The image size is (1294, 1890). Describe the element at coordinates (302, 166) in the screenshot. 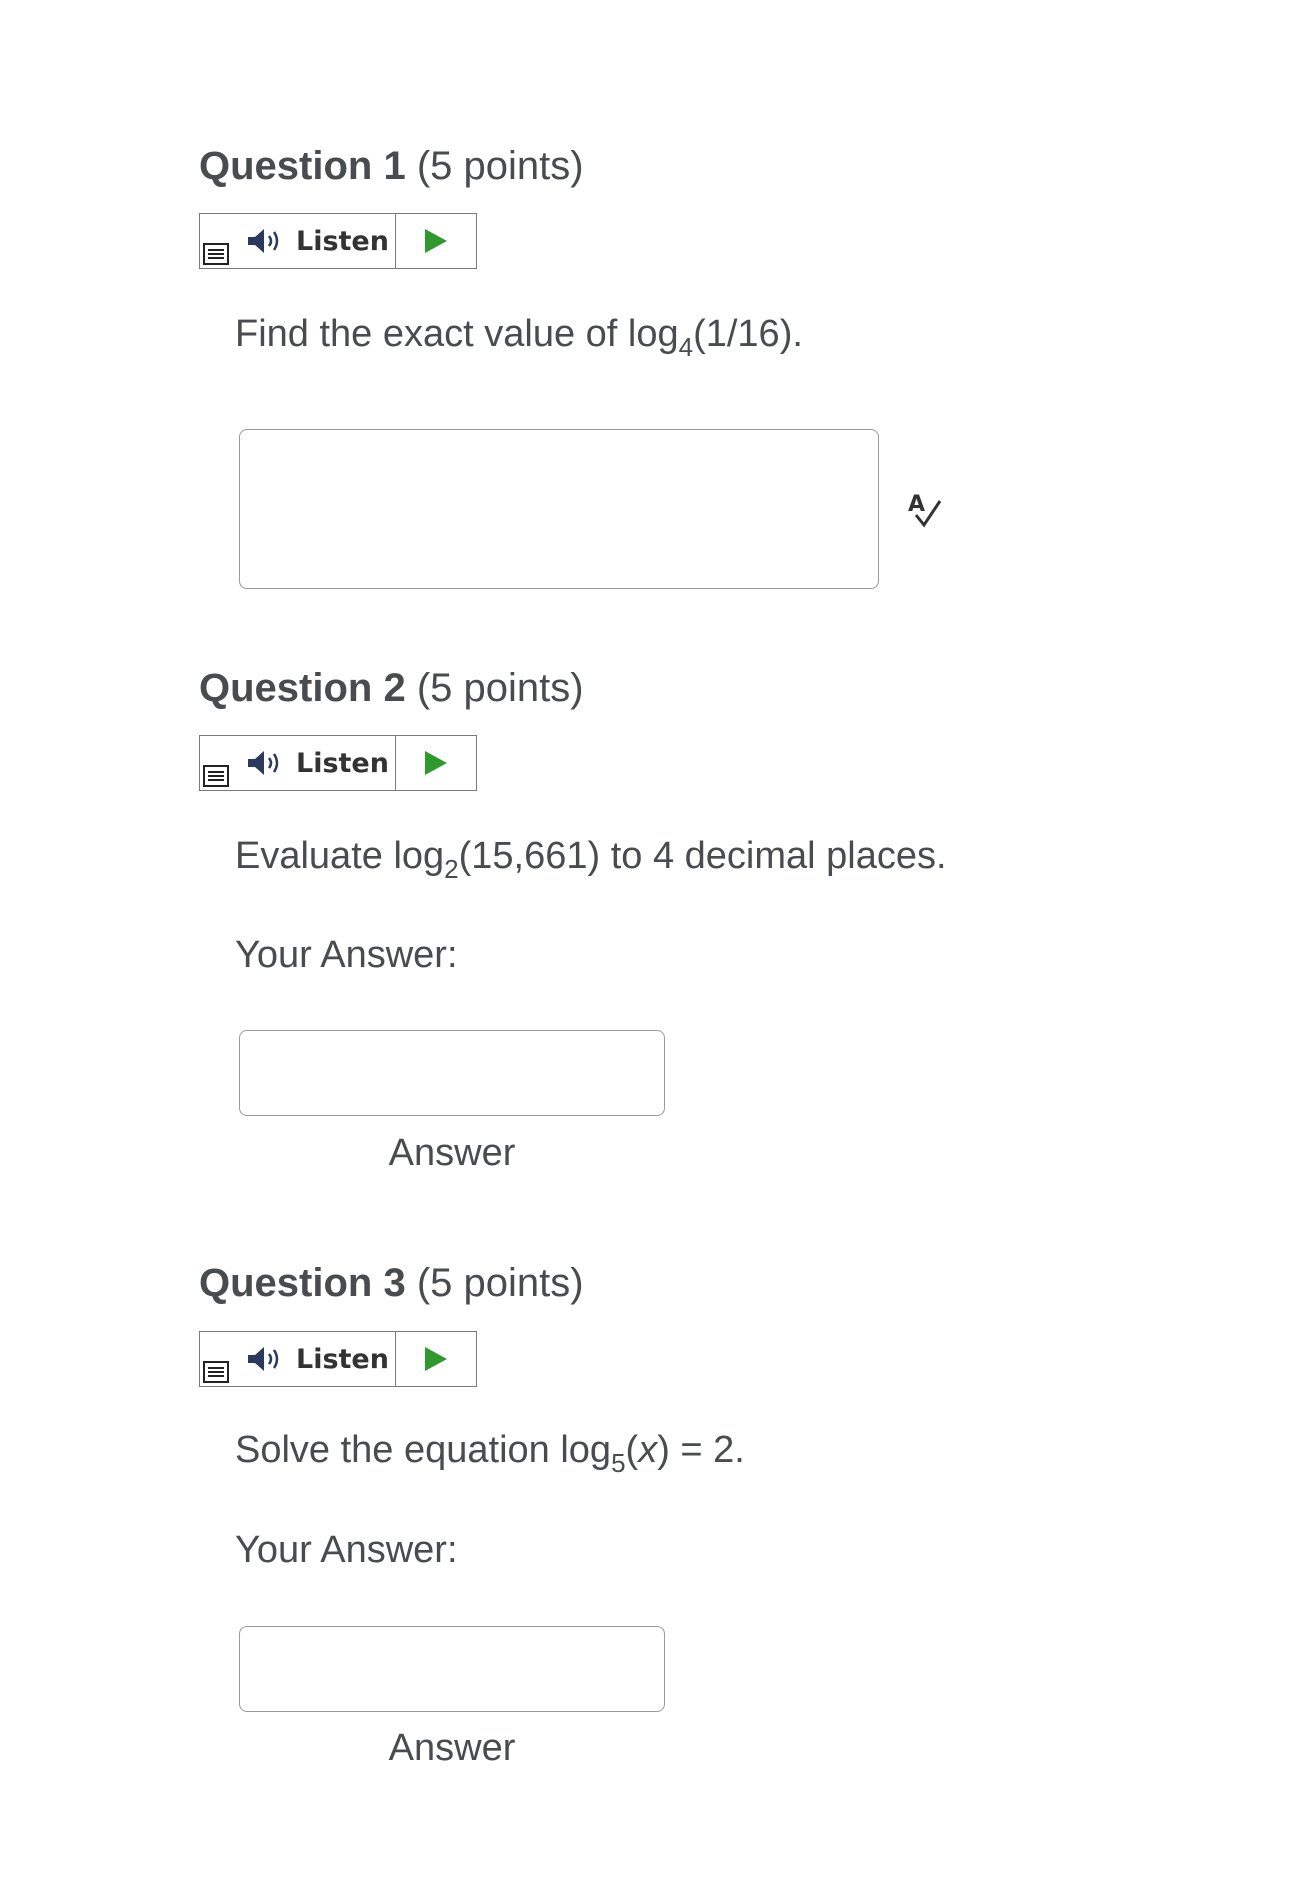

I see `question-number: Question 1` at that location.